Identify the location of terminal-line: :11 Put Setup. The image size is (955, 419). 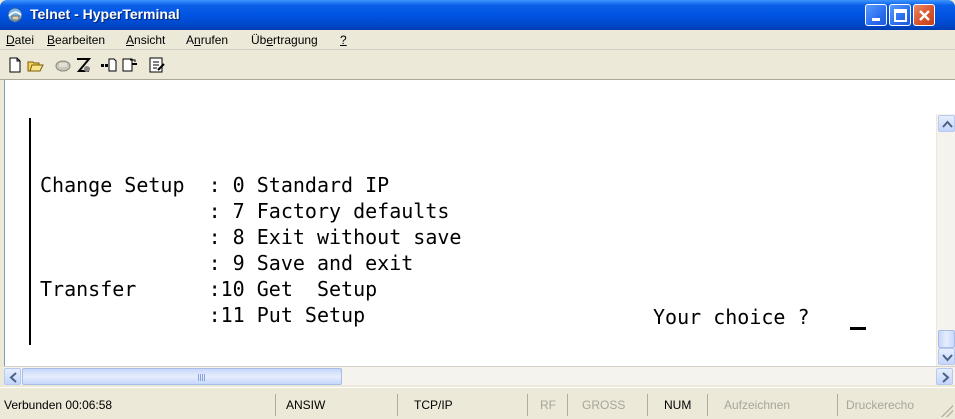
(203, 315).